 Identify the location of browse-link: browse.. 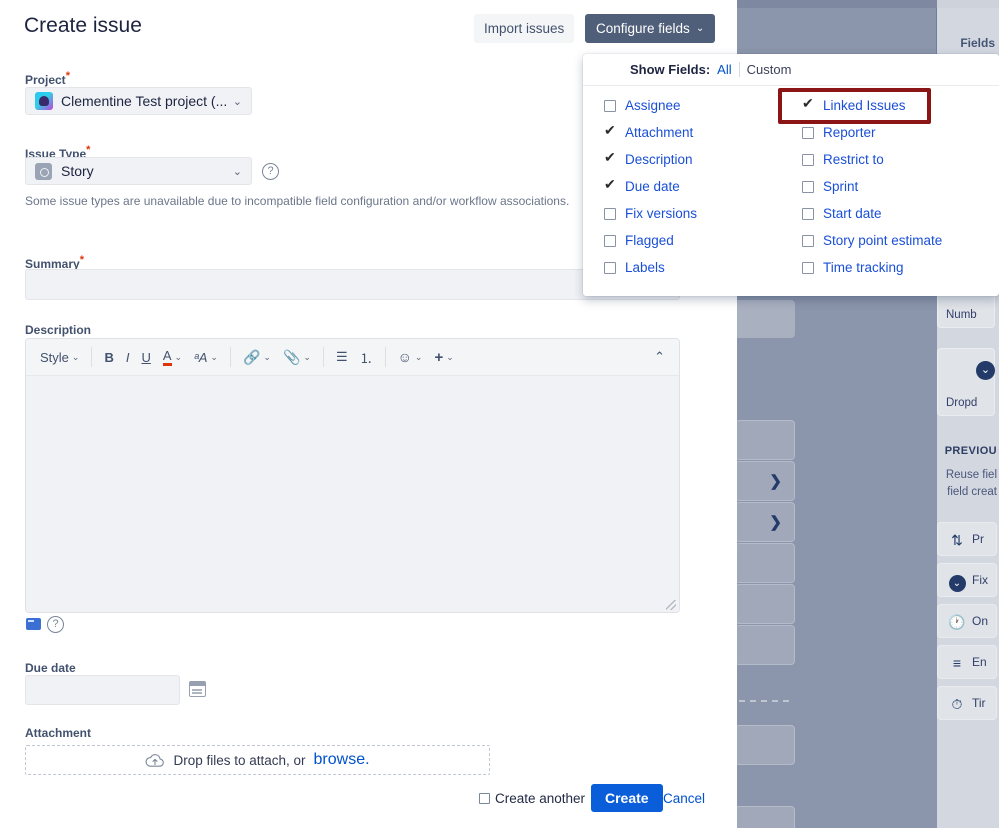
(342, 760).